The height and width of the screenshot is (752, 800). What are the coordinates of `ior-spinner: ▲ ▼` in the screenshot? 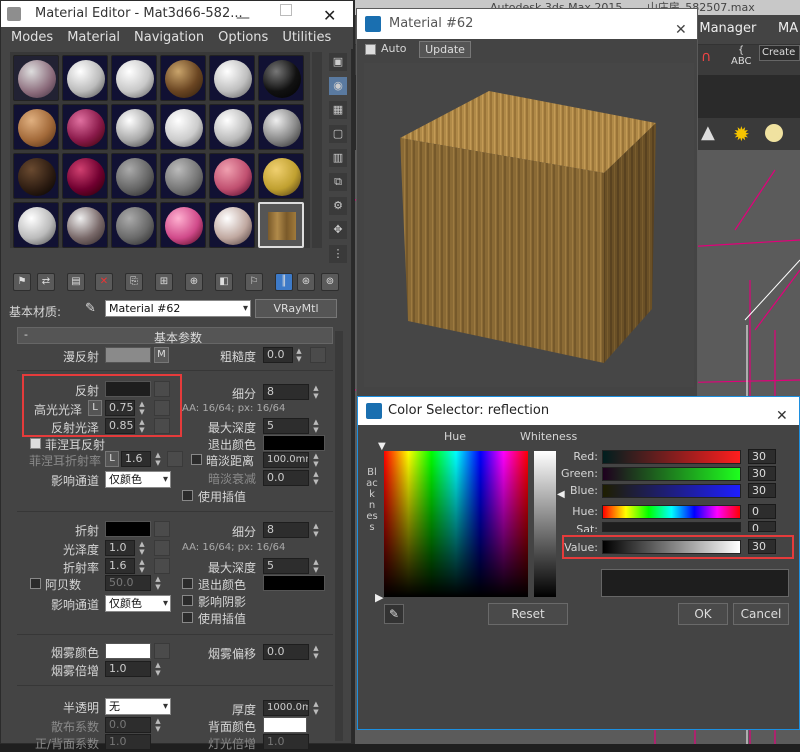 It's located at (142, 566).